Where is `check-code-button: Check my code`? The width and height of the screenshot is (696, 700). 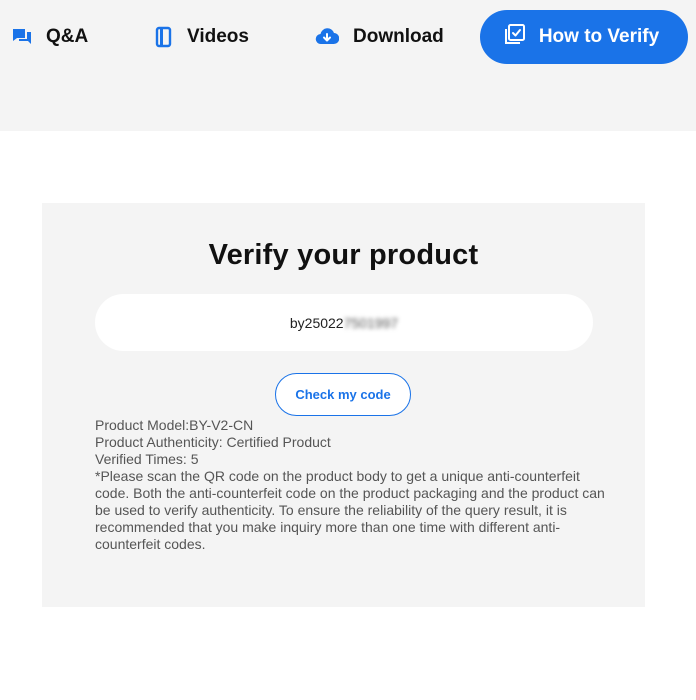
check-code-button: Check my code is located at coordinates (343, 394).